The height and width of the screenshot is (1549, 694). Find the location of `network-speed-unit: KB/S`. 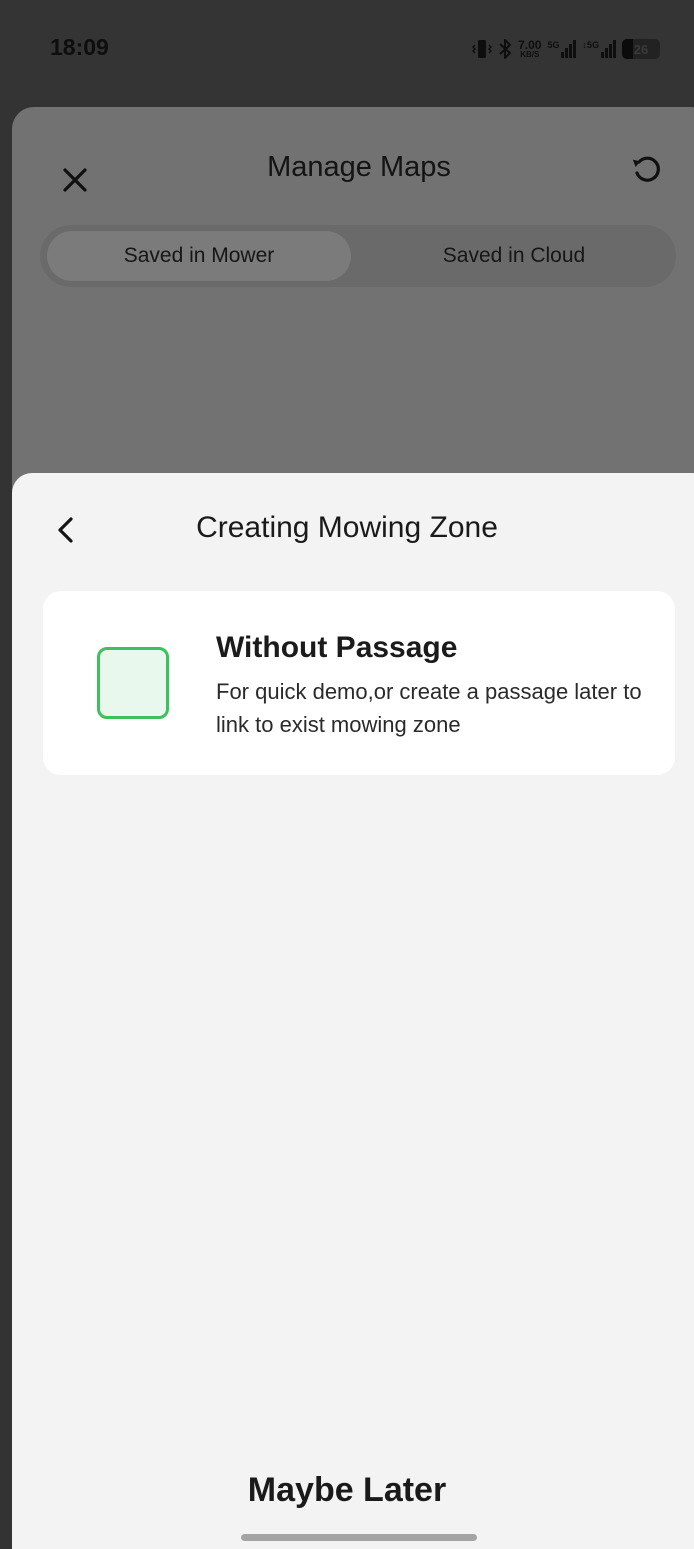

network-speed-unit: KB/S is located at coordinates (530, 54).